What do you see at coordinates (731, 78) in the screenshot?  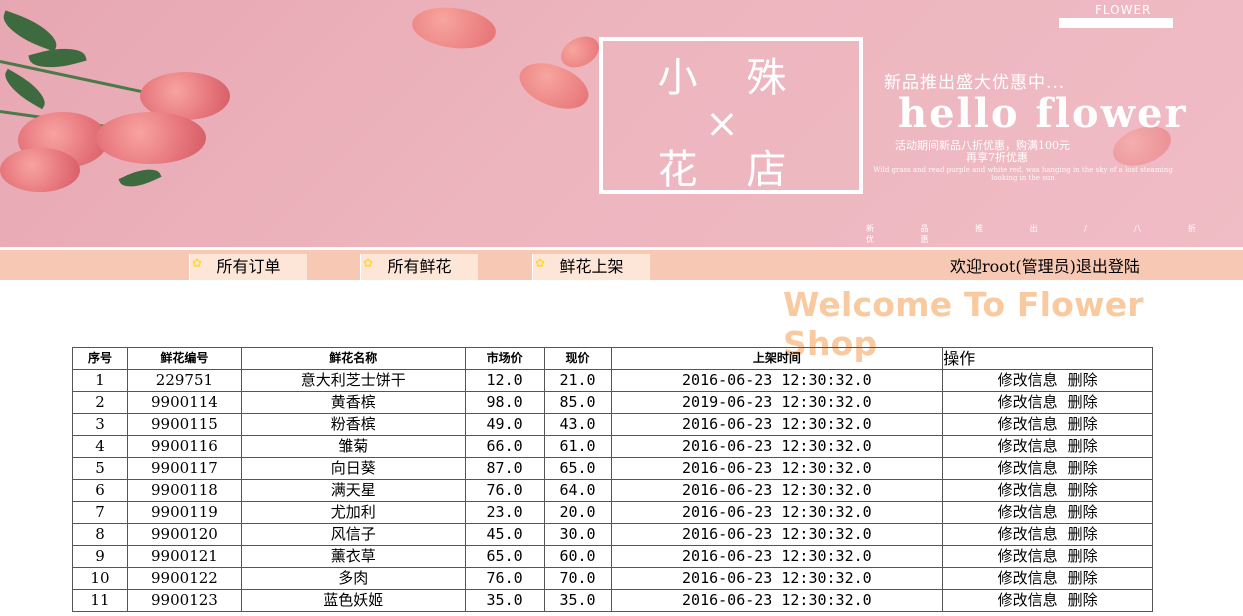 I see `shop-title-line: 小 殊` at bounding box center [731, 78].